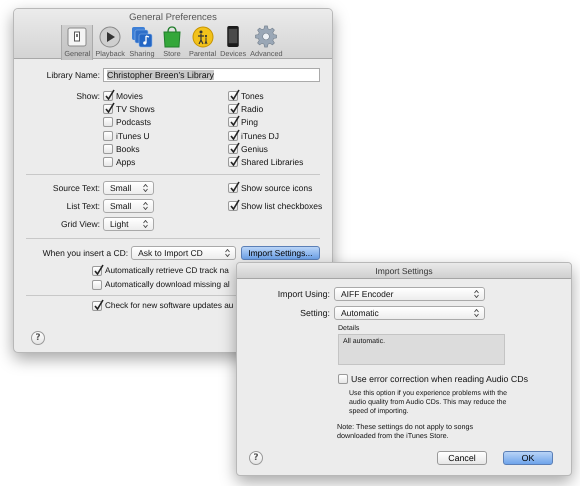  I want to click on family-icon, so click(203, 37).